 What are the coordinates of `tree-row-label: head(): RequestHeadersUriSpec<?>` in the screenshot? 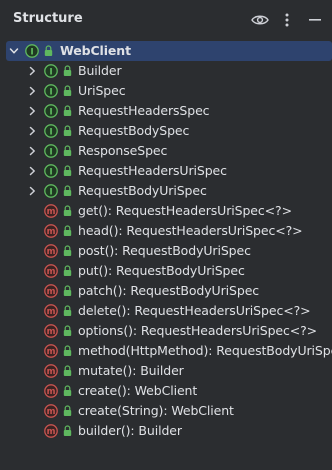 It's located at (190, 230).